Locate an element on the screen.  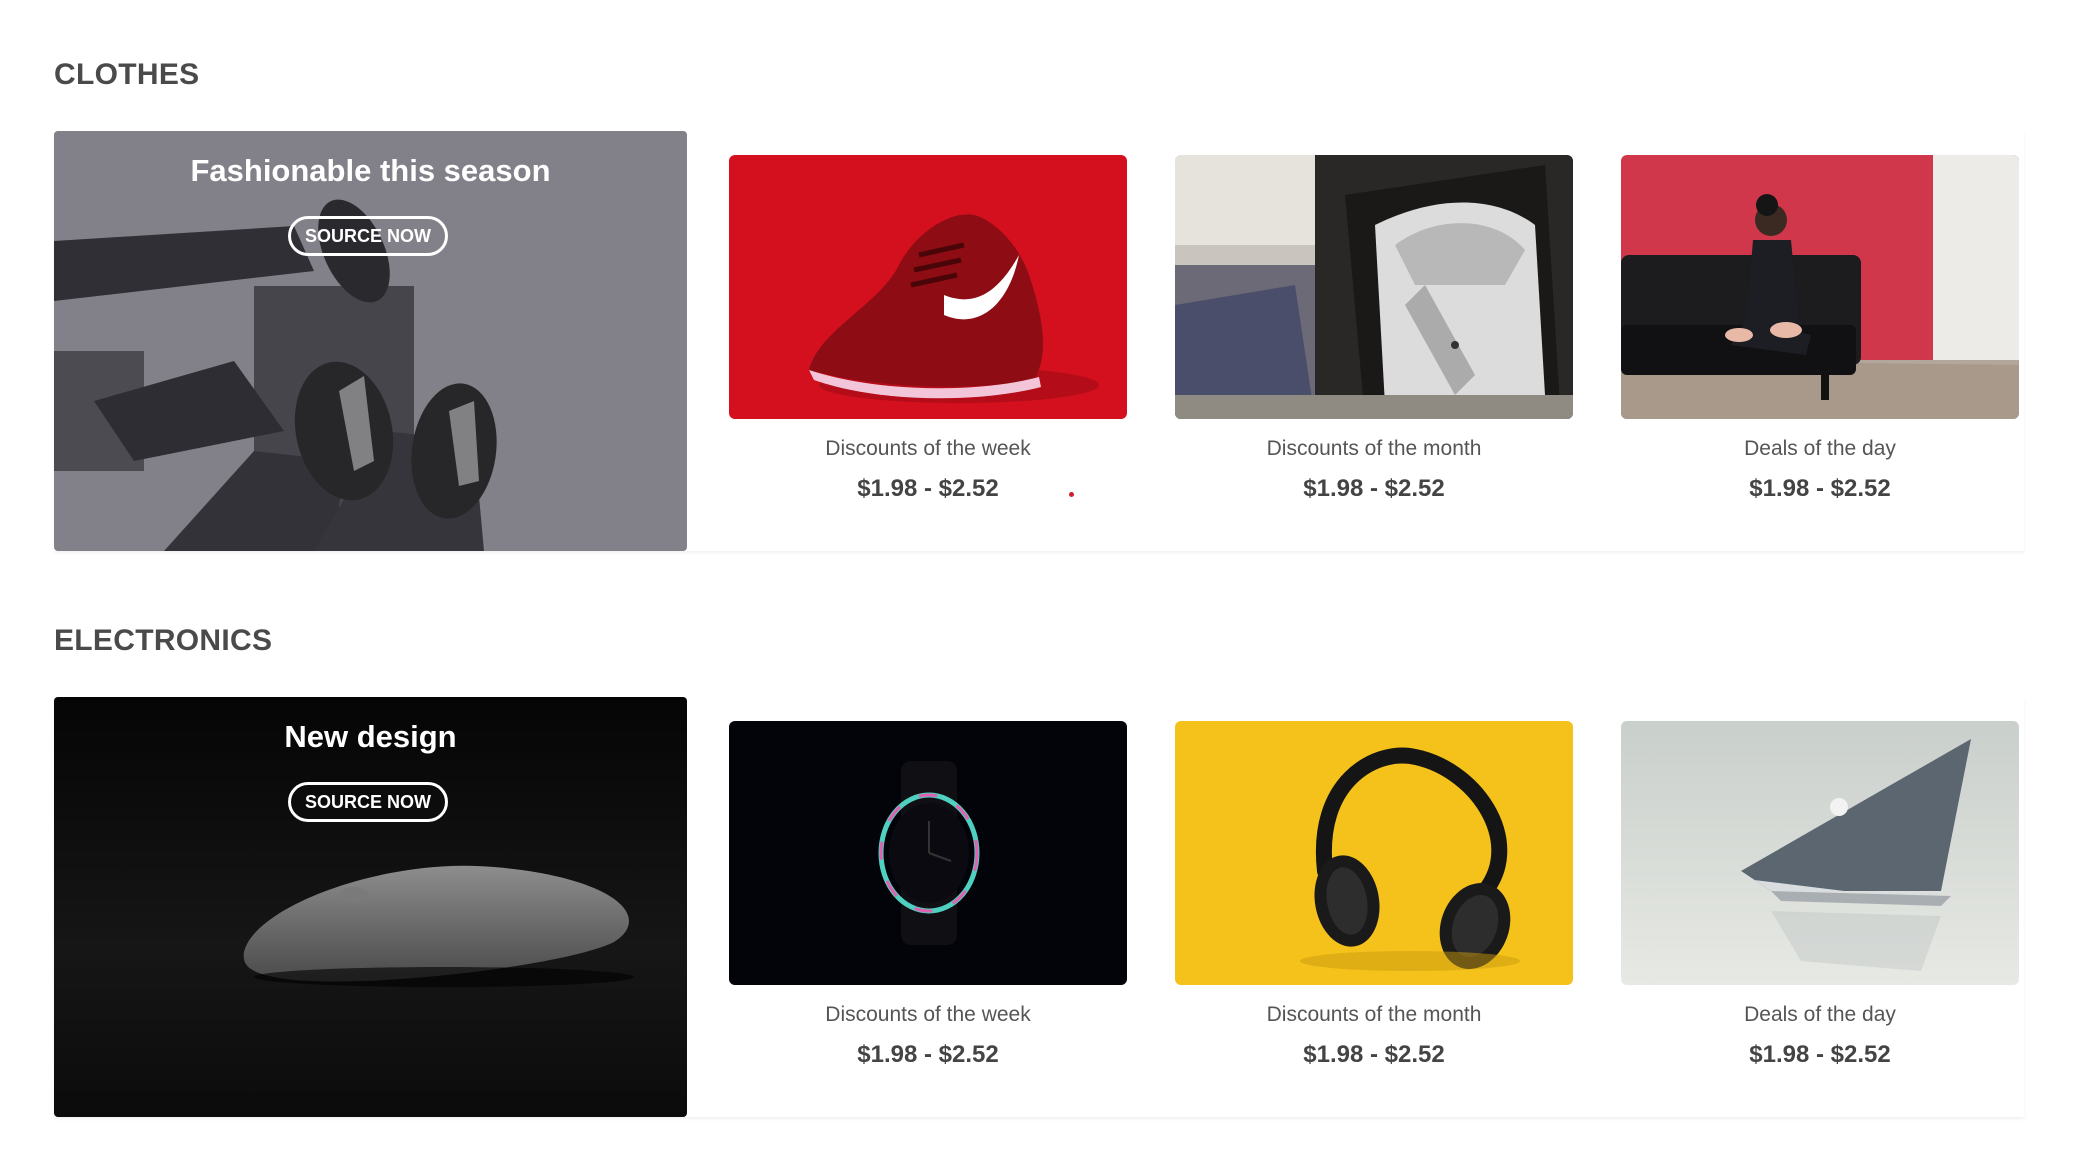
category-banner-clothes: Fashionable this season SOURCE NOW is located at coordinates (370, 341).